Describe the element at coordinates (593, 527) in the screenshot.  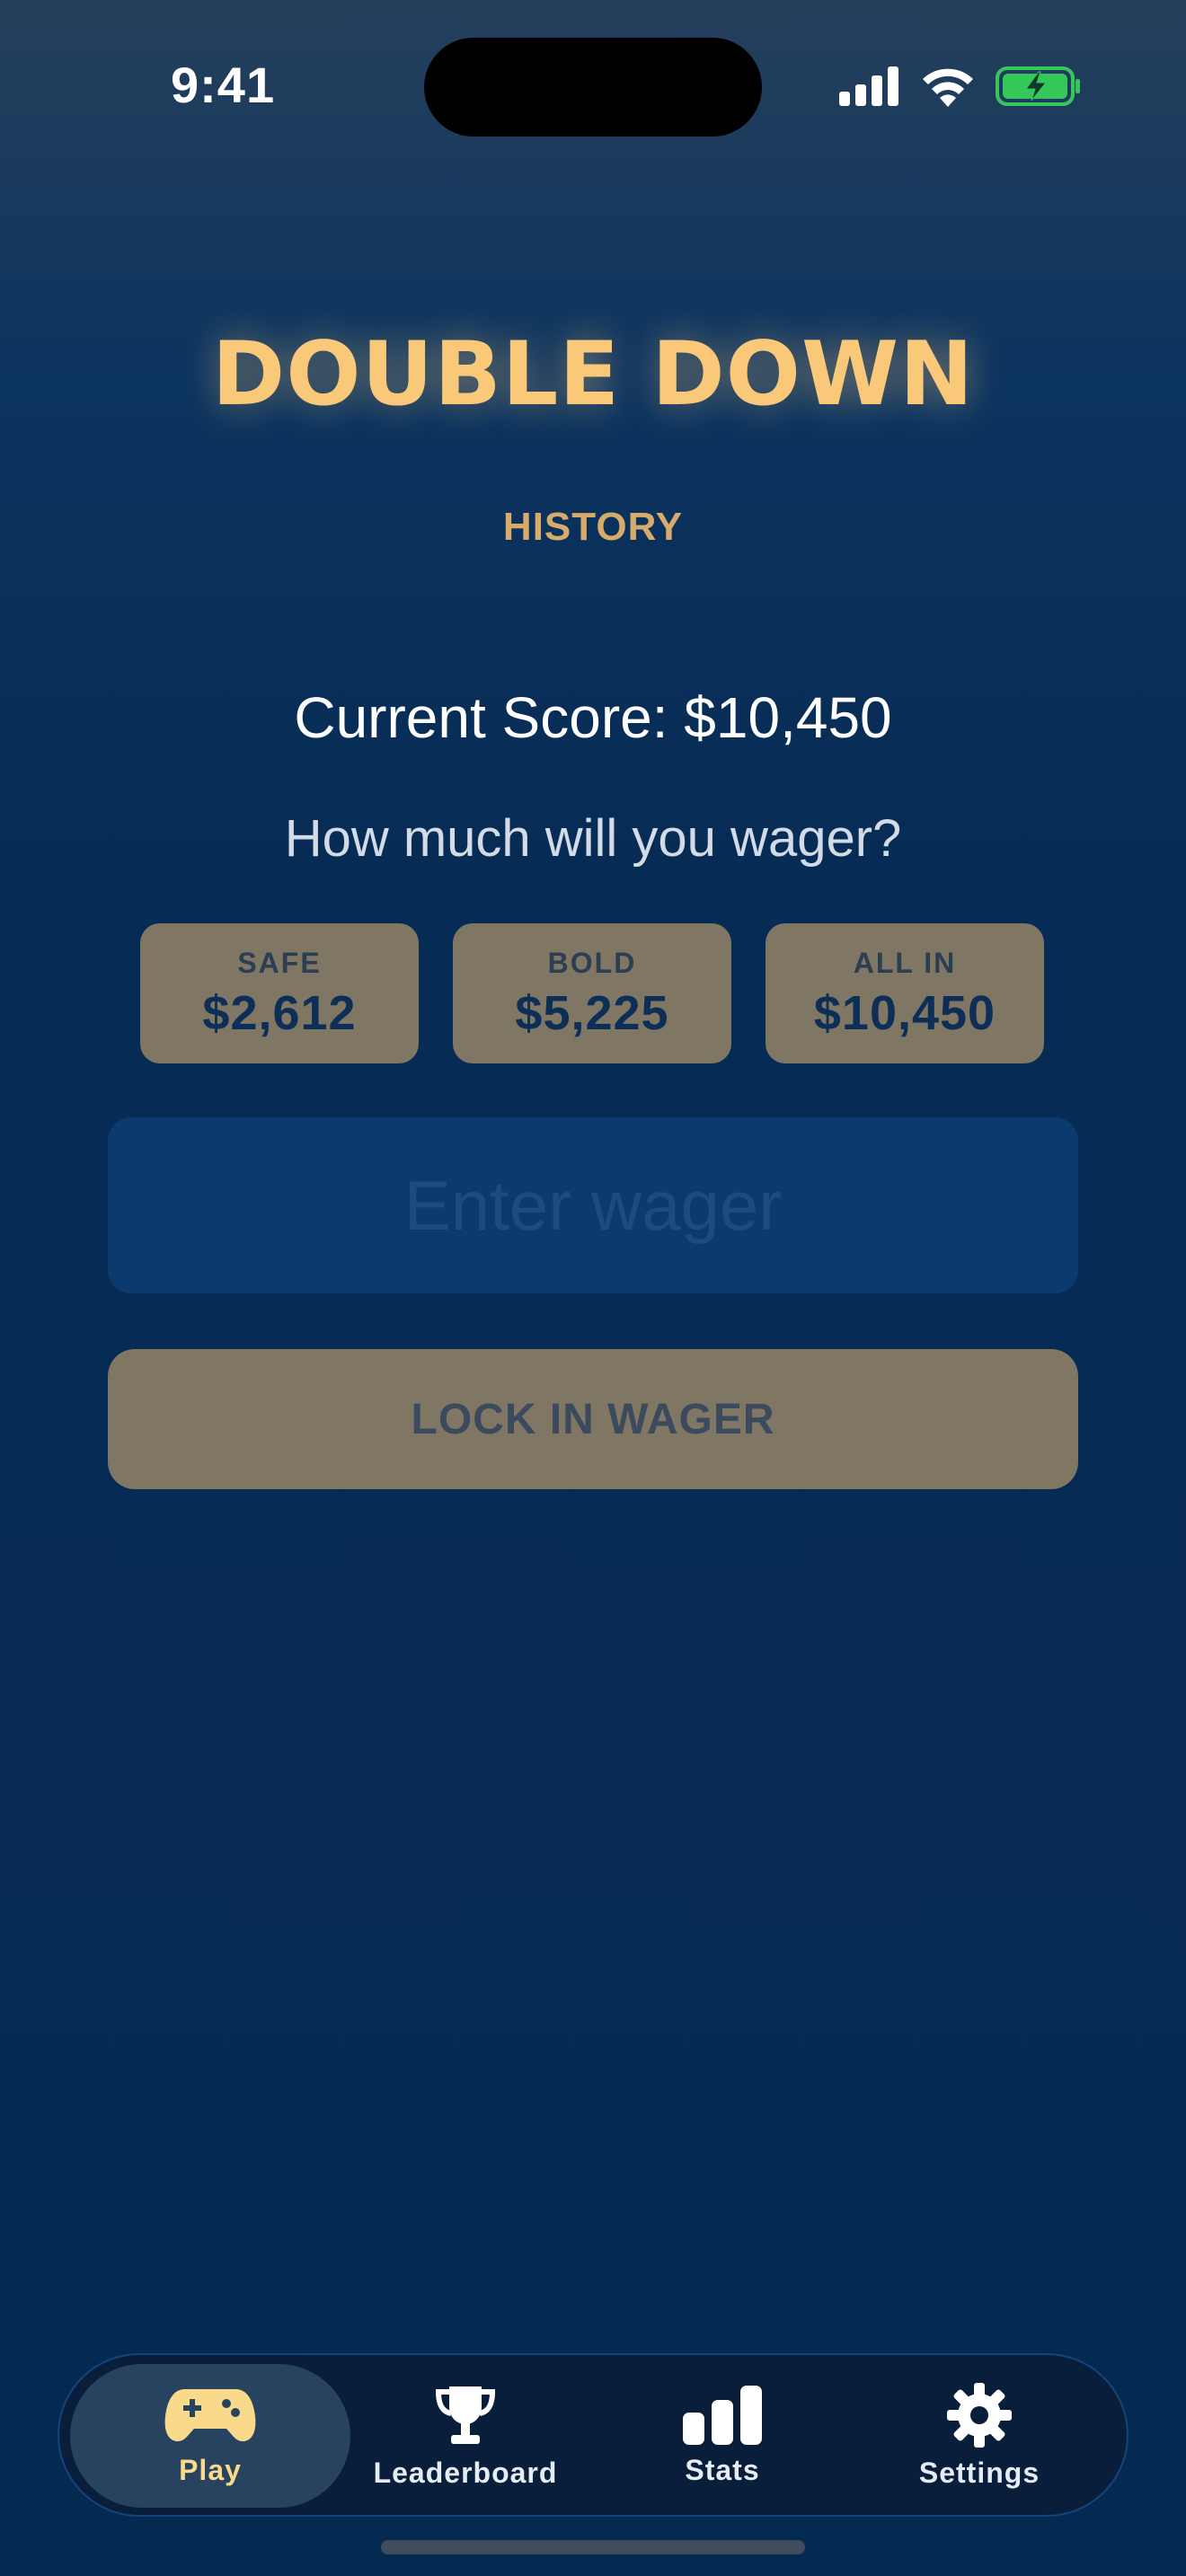
I see `history-link: HISTORY` at that location.